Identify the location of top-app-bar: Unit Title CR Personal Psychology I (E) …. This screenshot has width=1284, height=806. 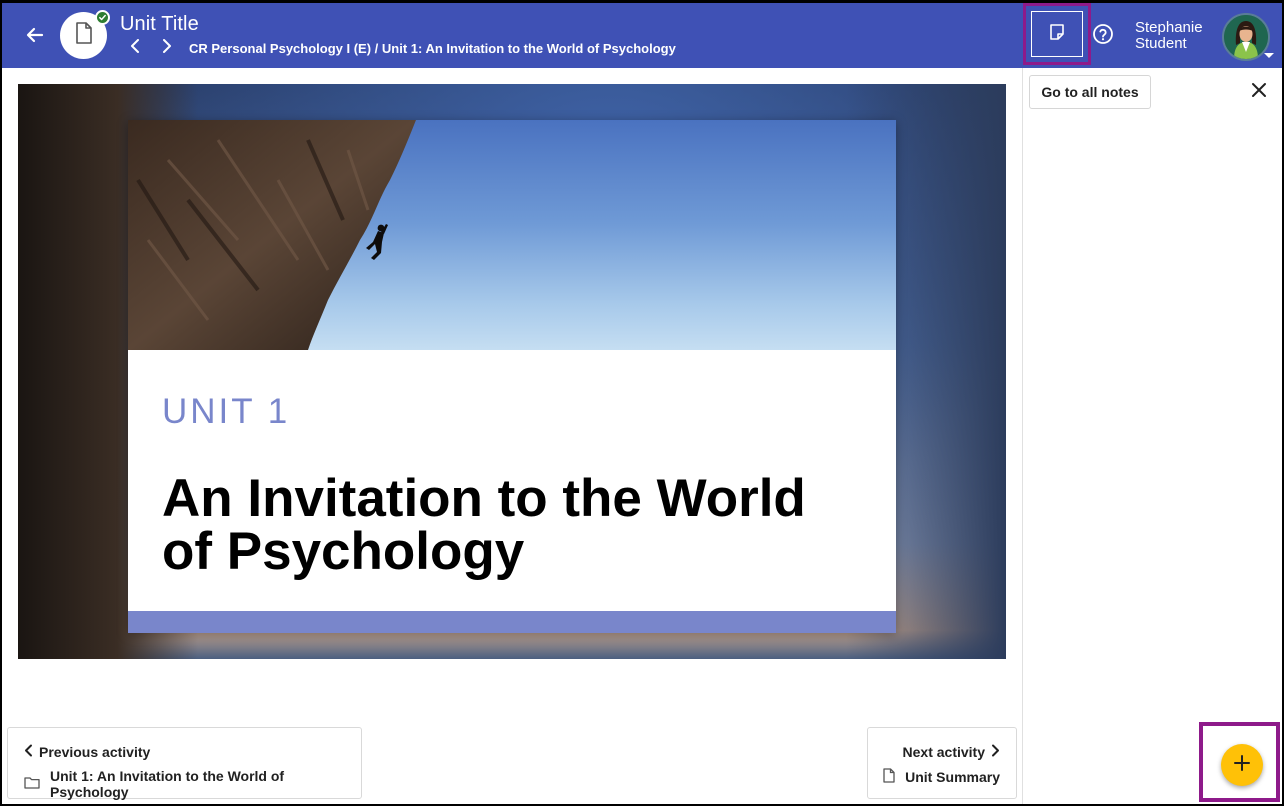
(642, 35).